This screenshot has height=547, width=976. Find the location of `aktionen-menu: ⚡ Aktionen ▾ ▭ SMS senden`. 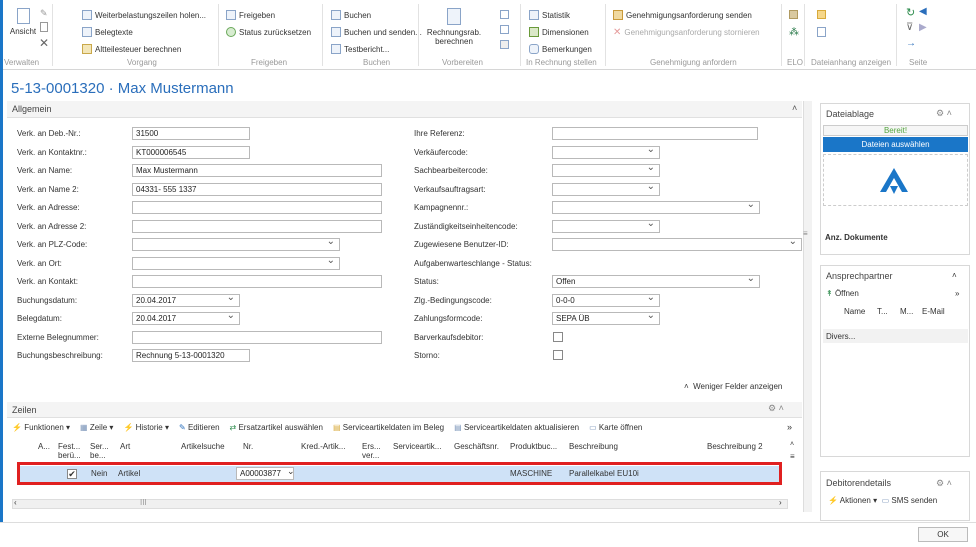

aktionen-menu: ⚡ Aktionen ▾ ▭ SMS senden is located at coordinates (882, 500).